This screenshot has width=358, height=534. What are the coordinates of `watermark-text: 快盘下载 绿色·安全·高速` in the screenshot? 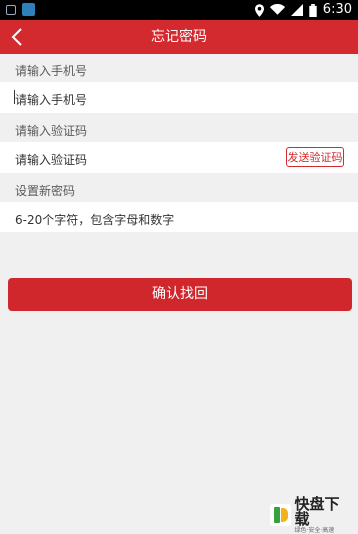 It's located at (323, 514).